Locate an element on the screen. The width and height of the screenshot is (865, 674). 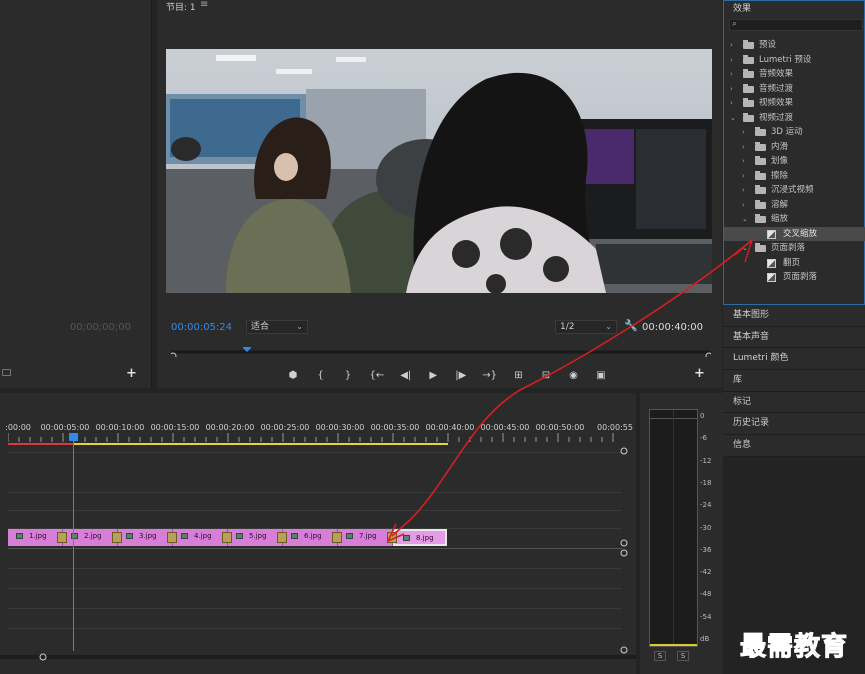
mark-out-icon: } is located at coordinates (348, 375).